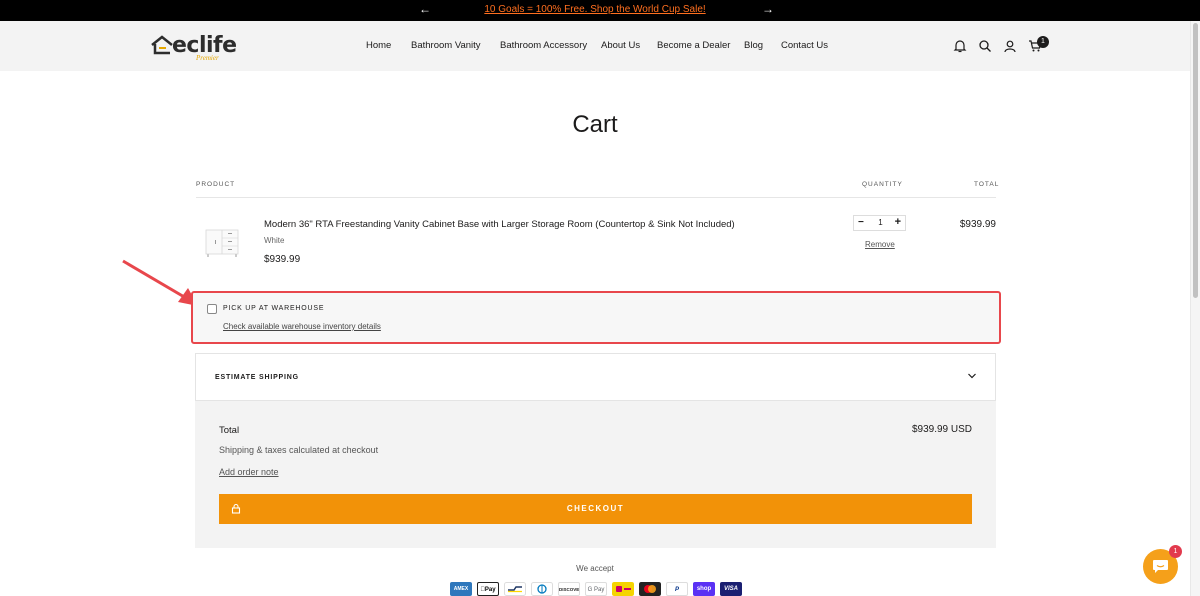  What do you see at coordinates (677, 589) in the screenshot?
I see `paypal-icon: P` at bounding box center [677, 589].